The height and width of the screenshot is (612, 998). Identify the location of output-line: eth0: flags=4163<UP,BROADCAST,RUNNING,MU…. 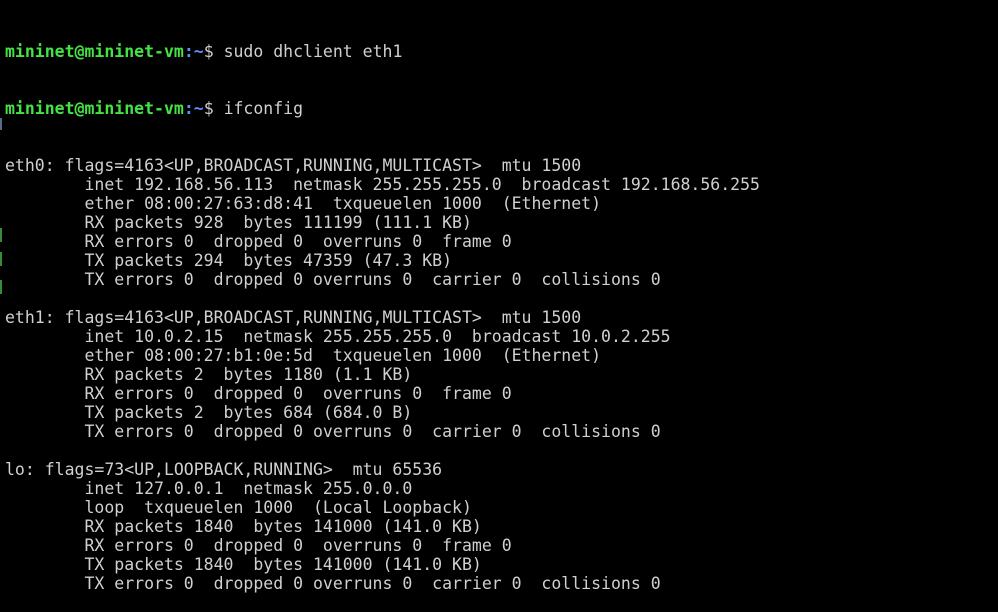
(293, 165).